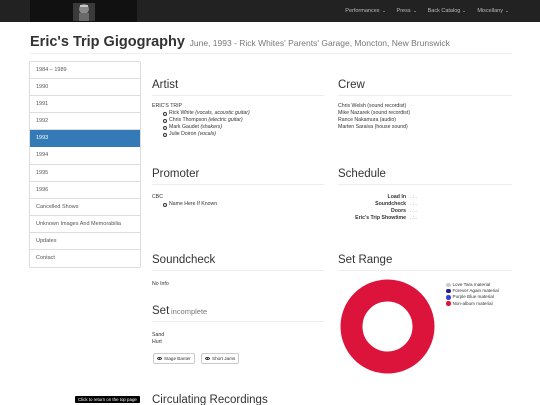  I want to click on nav-miscellany-dropdown: Miscellany, so click(492, 11).